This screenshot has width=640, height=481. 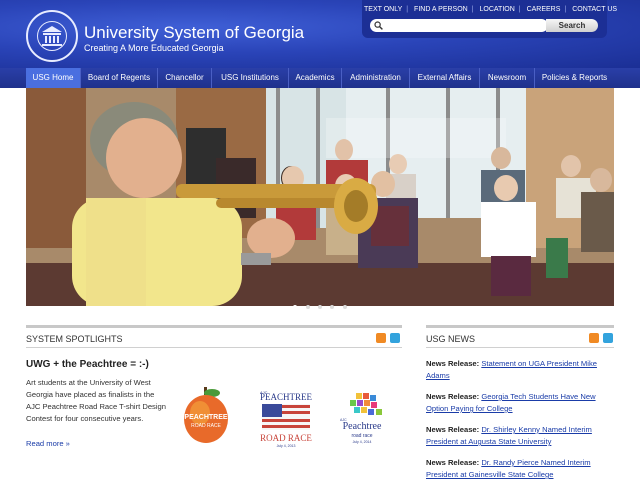 What do you see at coordinates (441, 9) in the screenshot?
I see `util-link-find-person: FIND A PERSON` at bounding box center [441, 9].